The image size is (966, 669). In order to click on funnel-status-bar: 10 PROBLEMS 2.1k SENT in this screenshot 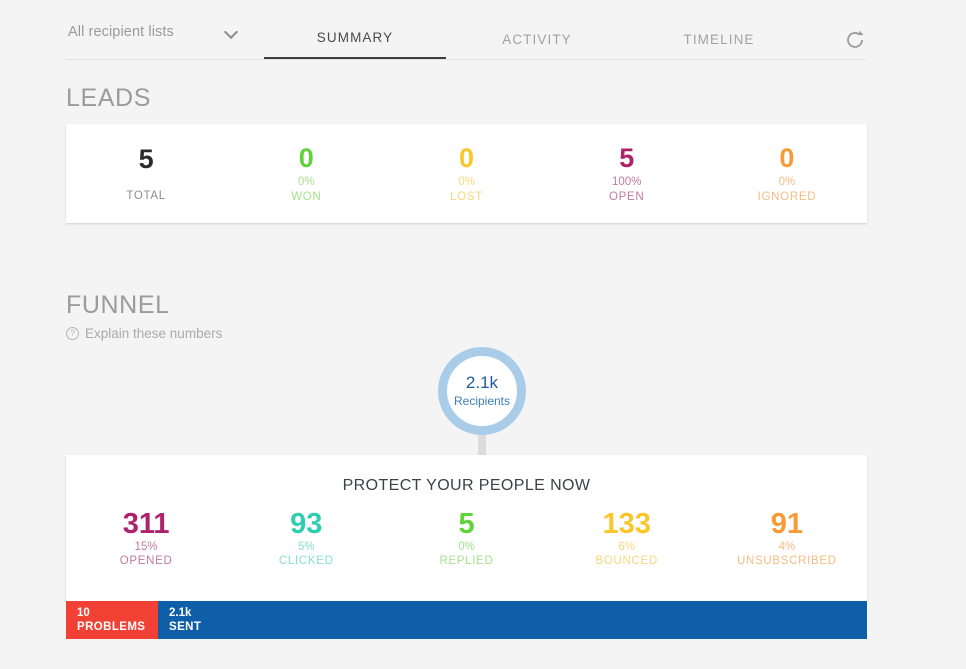, I will do `click(466, 620)`.